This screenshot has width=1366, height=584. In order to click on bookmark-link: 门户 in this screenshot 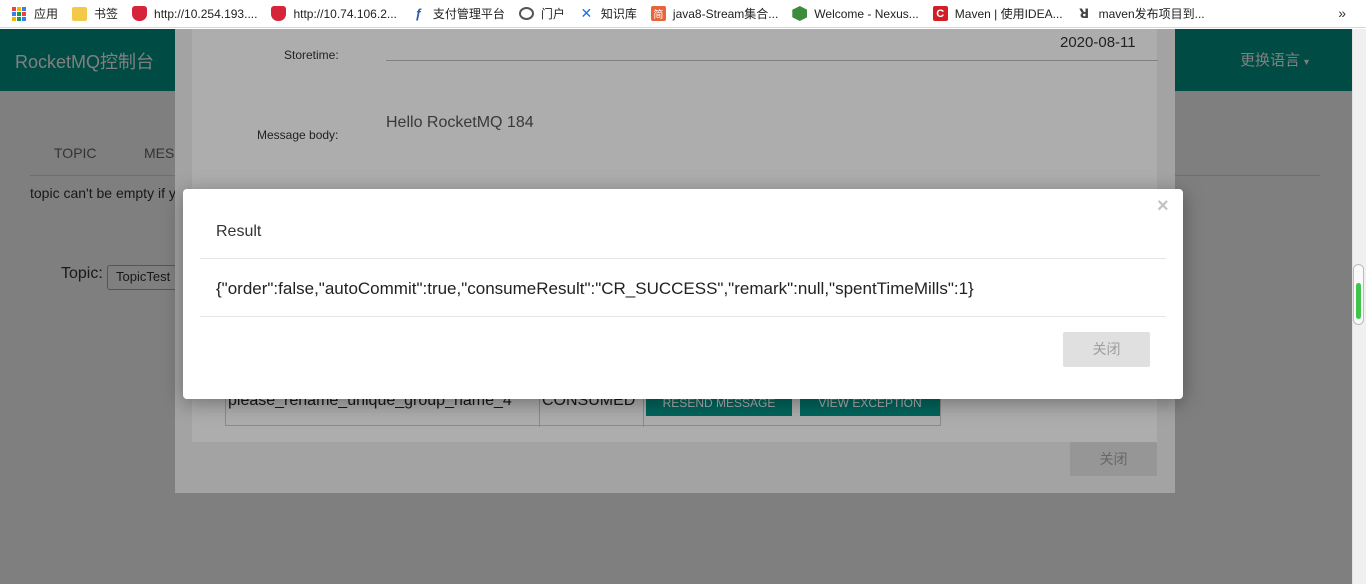, I will do `click(541, 13)`.